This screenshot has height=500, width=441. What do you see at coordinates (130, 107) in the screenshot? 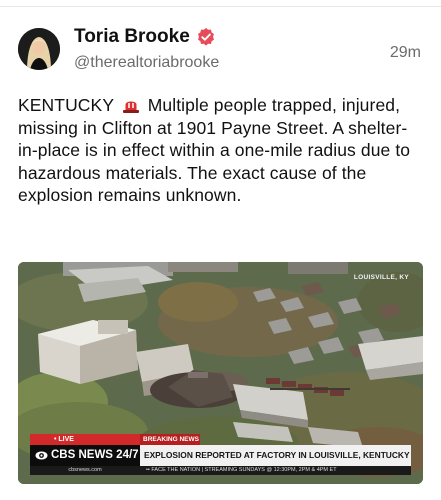
I see `siren-icon` at bounding box center [130, 107].